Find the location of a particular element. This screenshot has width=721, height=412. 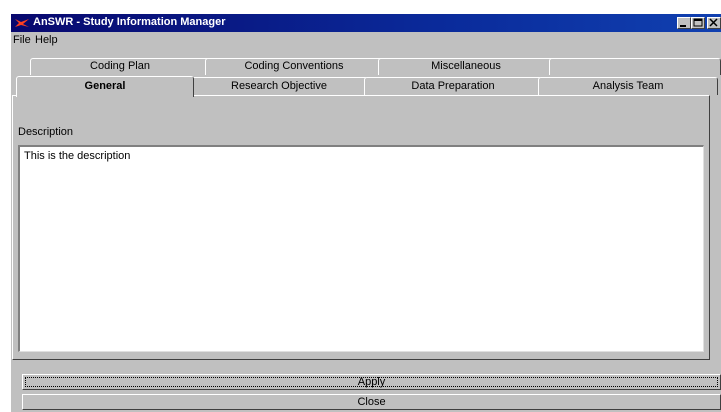

tab-analysis-team: Analysis Team is located at coordinates (628, 86).